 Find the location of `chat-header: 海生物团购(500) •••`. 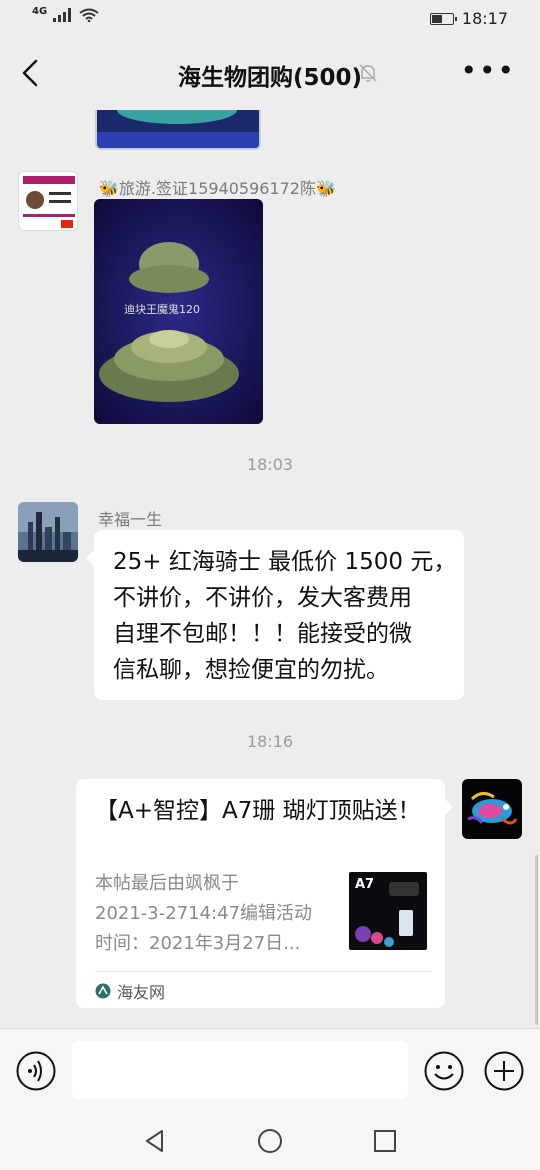

chat-header: 海生物团购(500) ••• is located at coordinates (270, 73).